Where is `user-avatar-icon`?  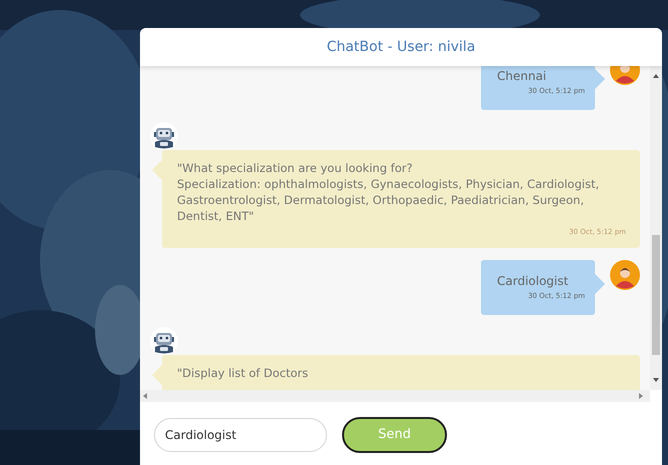 user-avatar-icon is located at coordinates (625, 275).